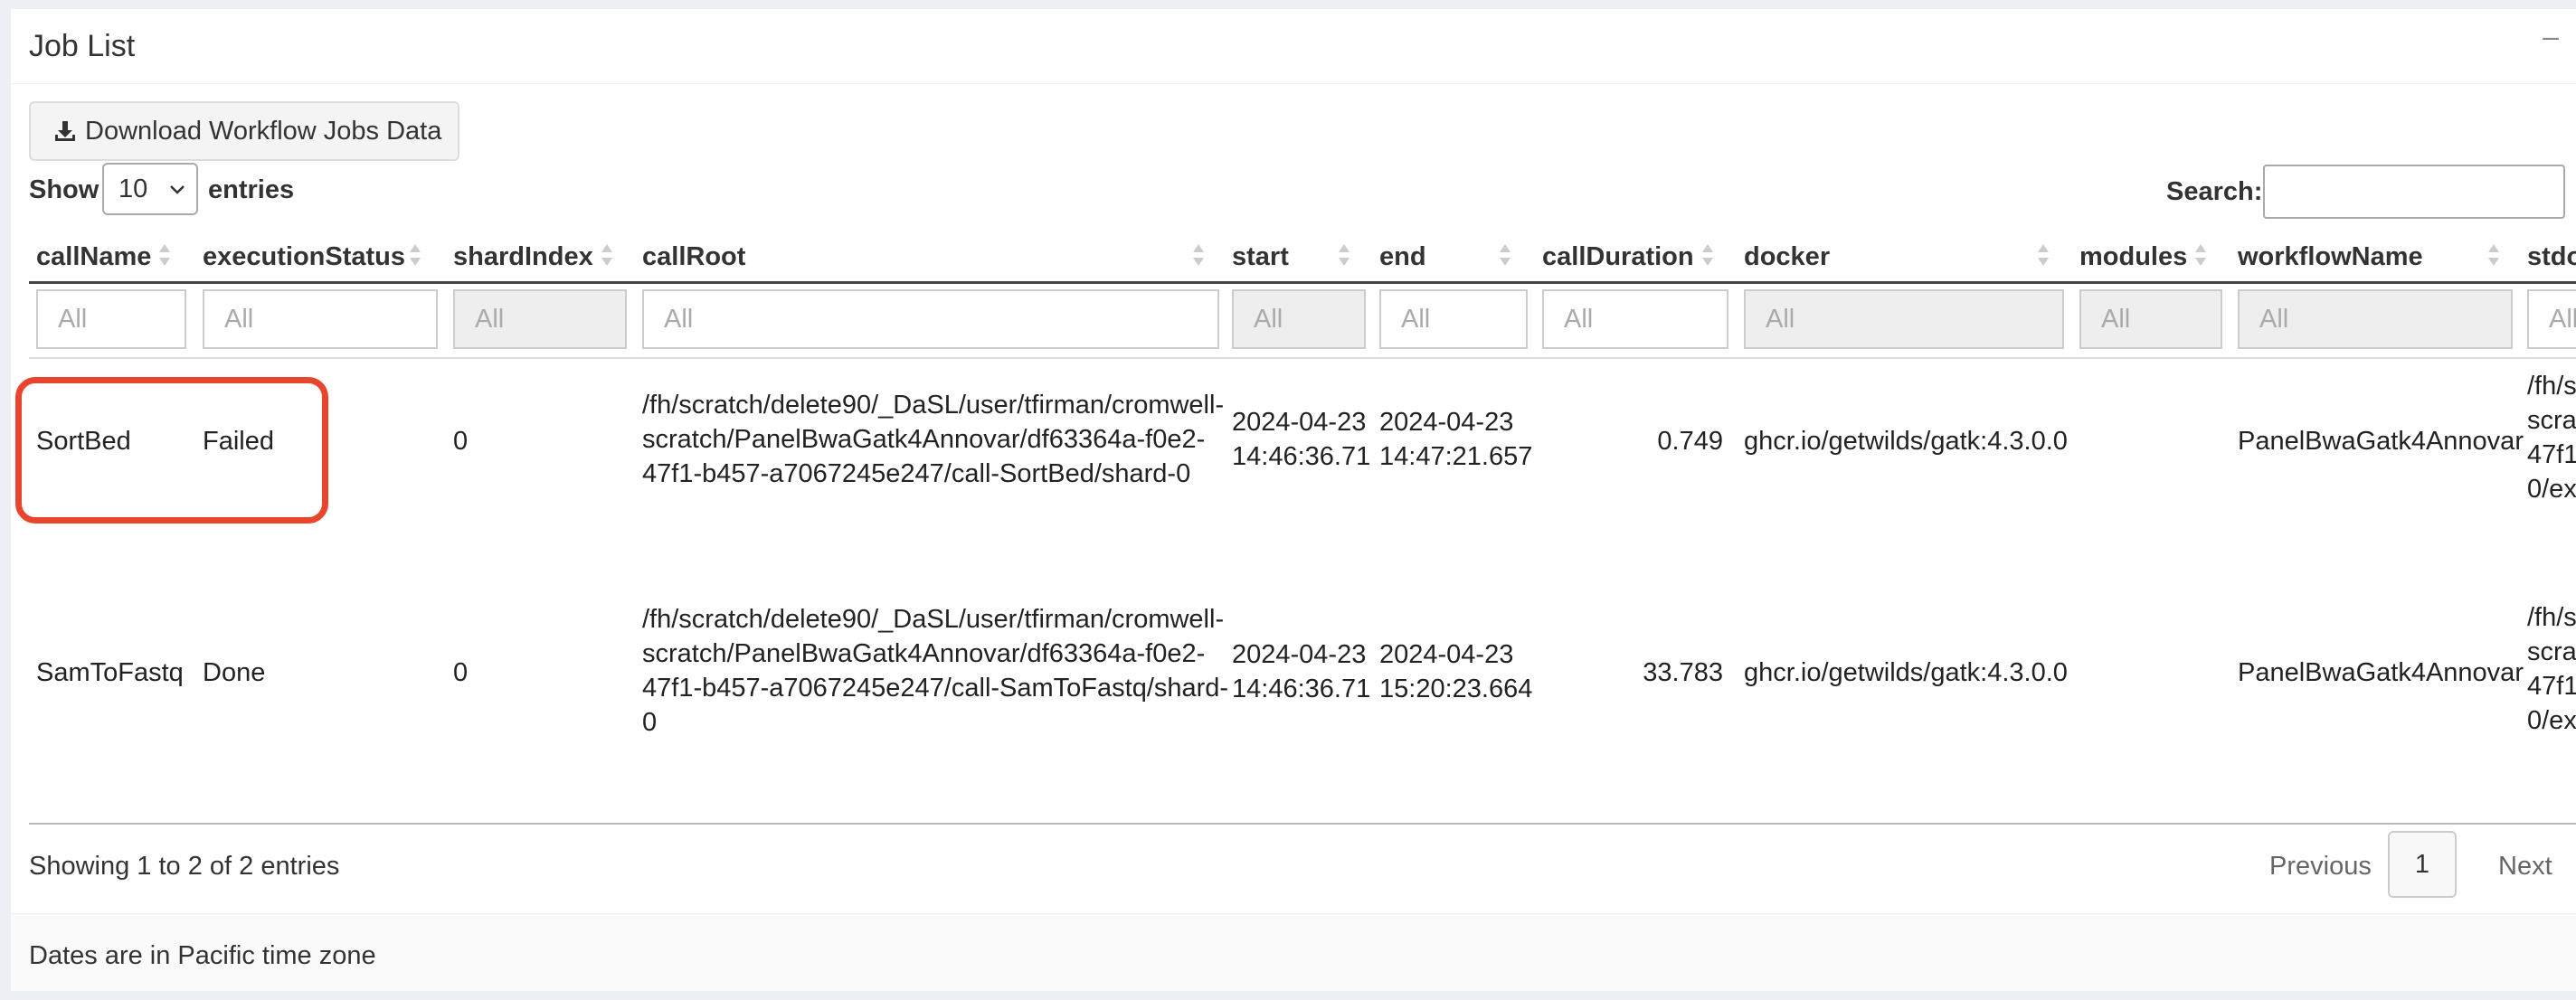 The image size is (2576, 1000). I want to click on column-header-end: end, so click(1403, 257).